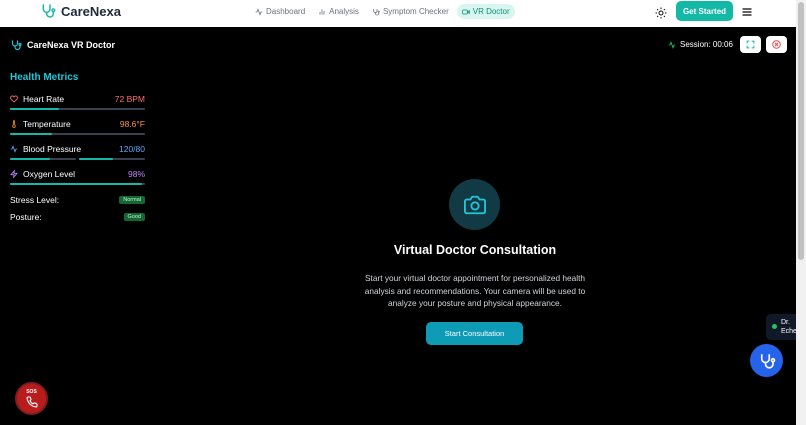  What do you see at coordinates (132, 124) in the screenshot?
I see `metric-value: 98.6°F` at bounding box center [132, 124].